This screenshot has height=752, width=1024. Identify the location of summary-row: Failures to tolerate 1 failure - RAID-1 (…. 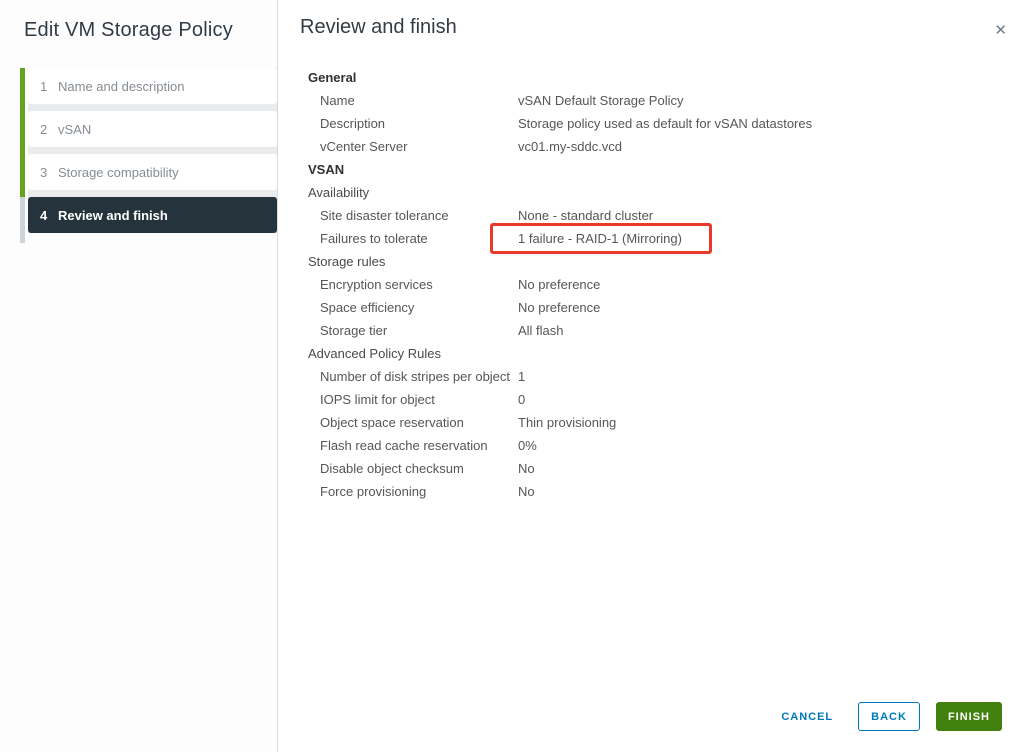
(638, 238).